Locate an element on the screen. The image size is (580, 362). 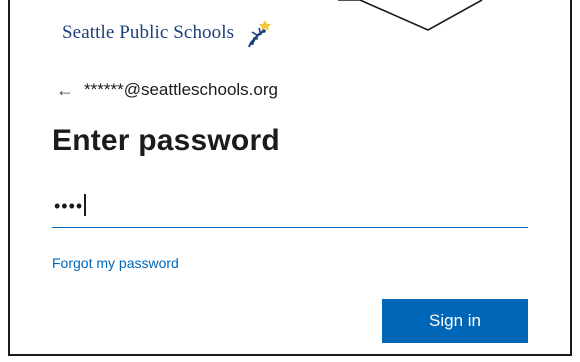
text-cursor is located at coordinates (85, 205).